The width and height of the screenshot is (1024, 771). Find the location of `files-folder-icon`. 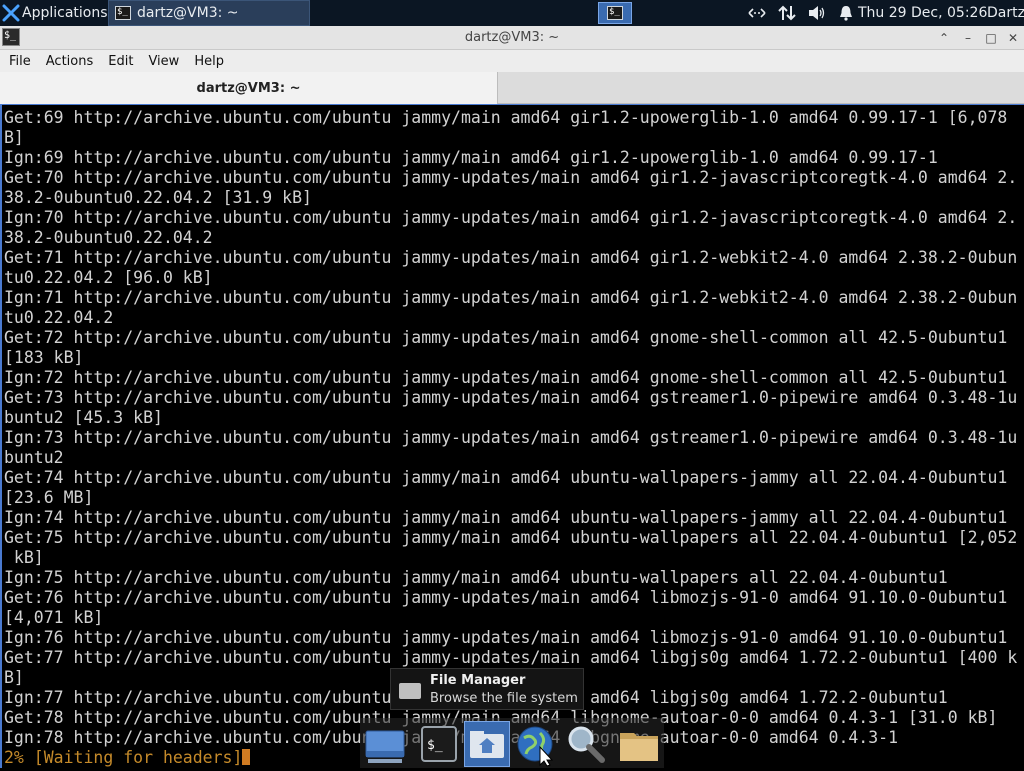

files-folder-icon is located at coordinates (639, 744).